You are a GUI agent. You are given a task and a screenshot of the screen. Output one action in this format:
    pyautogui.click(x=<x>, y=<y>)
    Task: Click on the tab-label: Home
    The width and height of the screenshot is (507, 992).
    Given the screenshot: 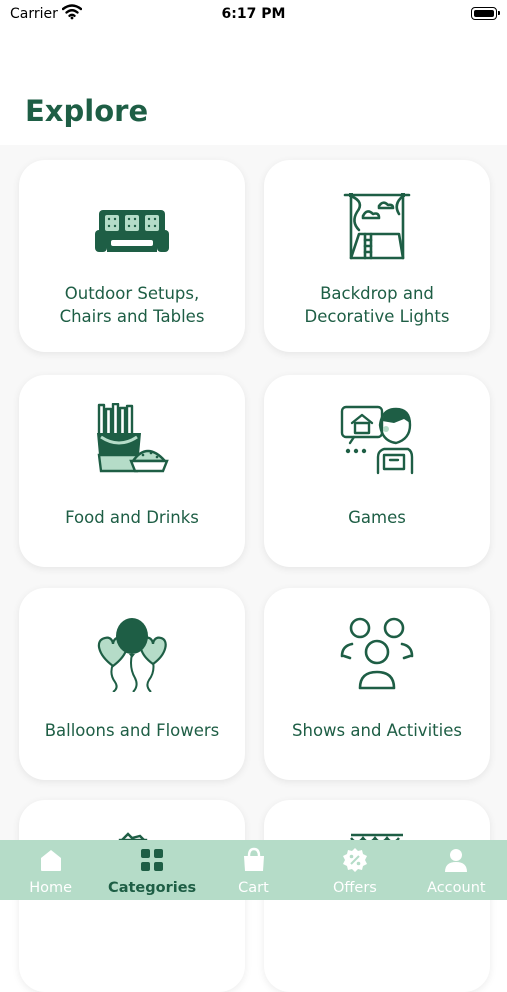 What is the action you would take?
    pyautogui.click(x=51, y=888)
    